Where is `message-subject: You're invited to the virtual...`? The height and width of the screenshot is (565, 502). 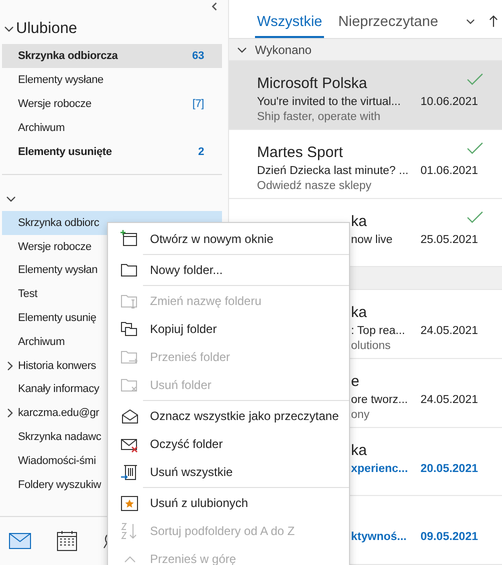 message-subject: You're invited to the virtual... is located at coordinates (329, 102).